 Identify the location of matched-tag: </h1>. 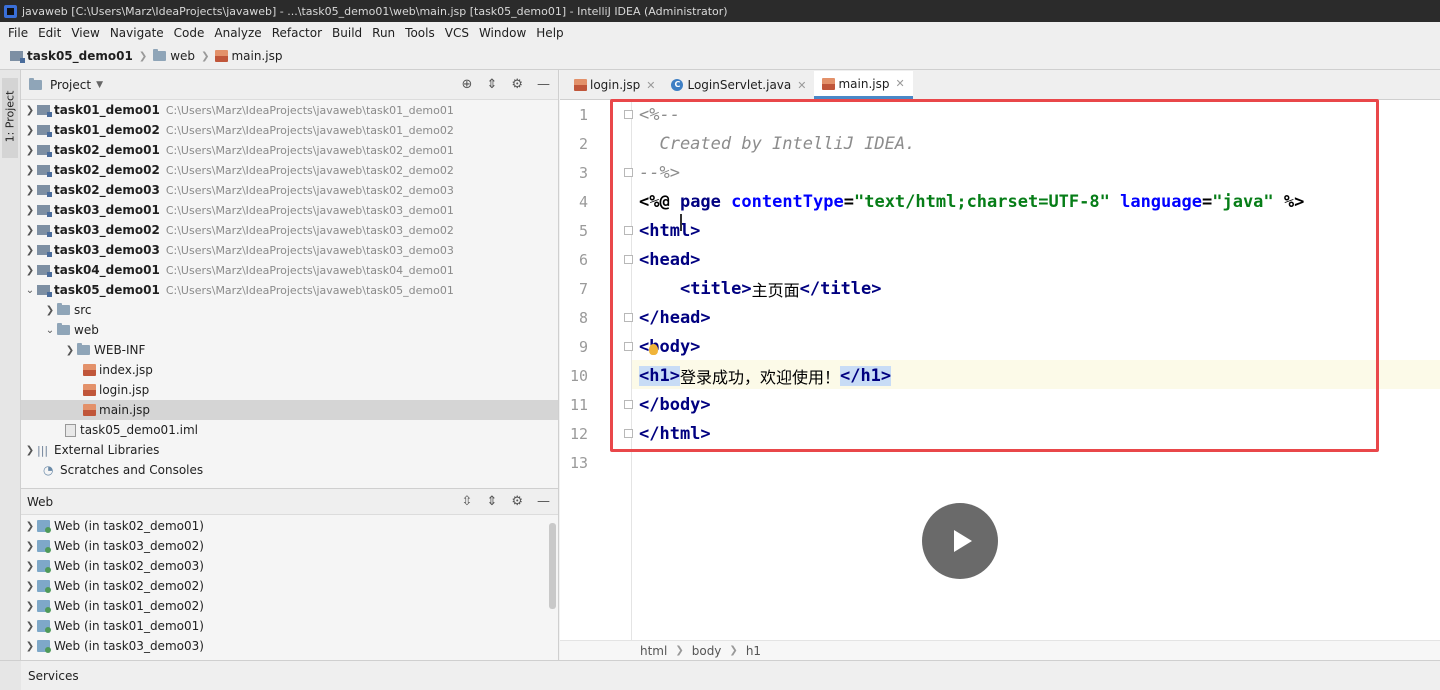
(865, 375).